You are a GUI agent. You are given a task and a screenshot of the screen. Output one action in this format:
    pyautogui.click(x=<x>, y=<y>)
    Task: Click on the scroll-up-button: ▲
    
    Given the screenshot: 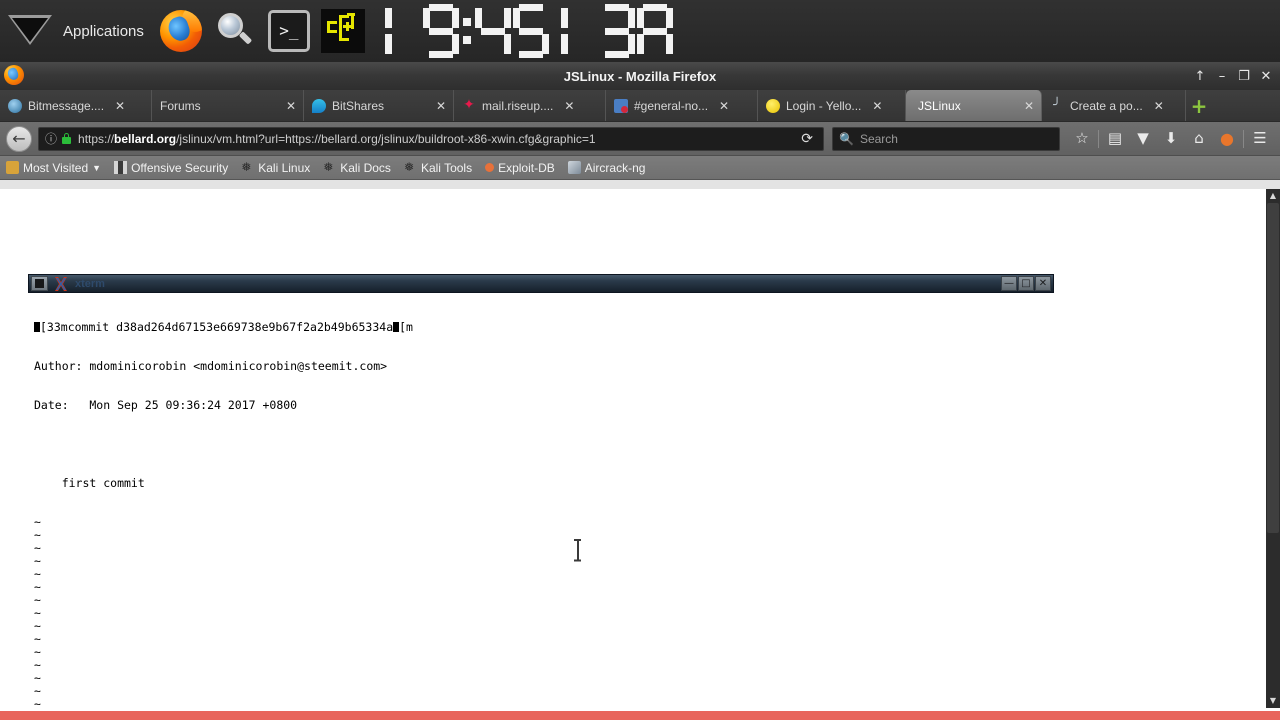 What is the action you would take?
    pyautogui.click(x=1273, y=196)
    